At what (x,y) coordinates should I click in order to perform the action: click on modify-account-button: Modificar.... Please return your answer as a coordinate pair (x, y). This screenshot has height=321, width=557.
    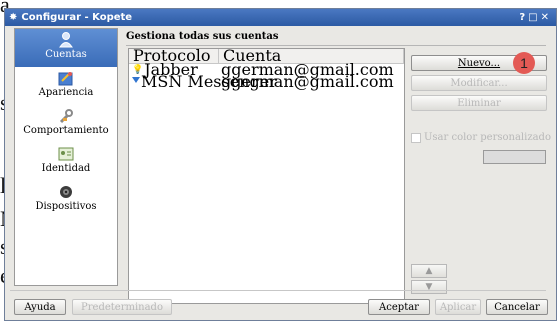
    Looking at the image, I should click on (479, 83).